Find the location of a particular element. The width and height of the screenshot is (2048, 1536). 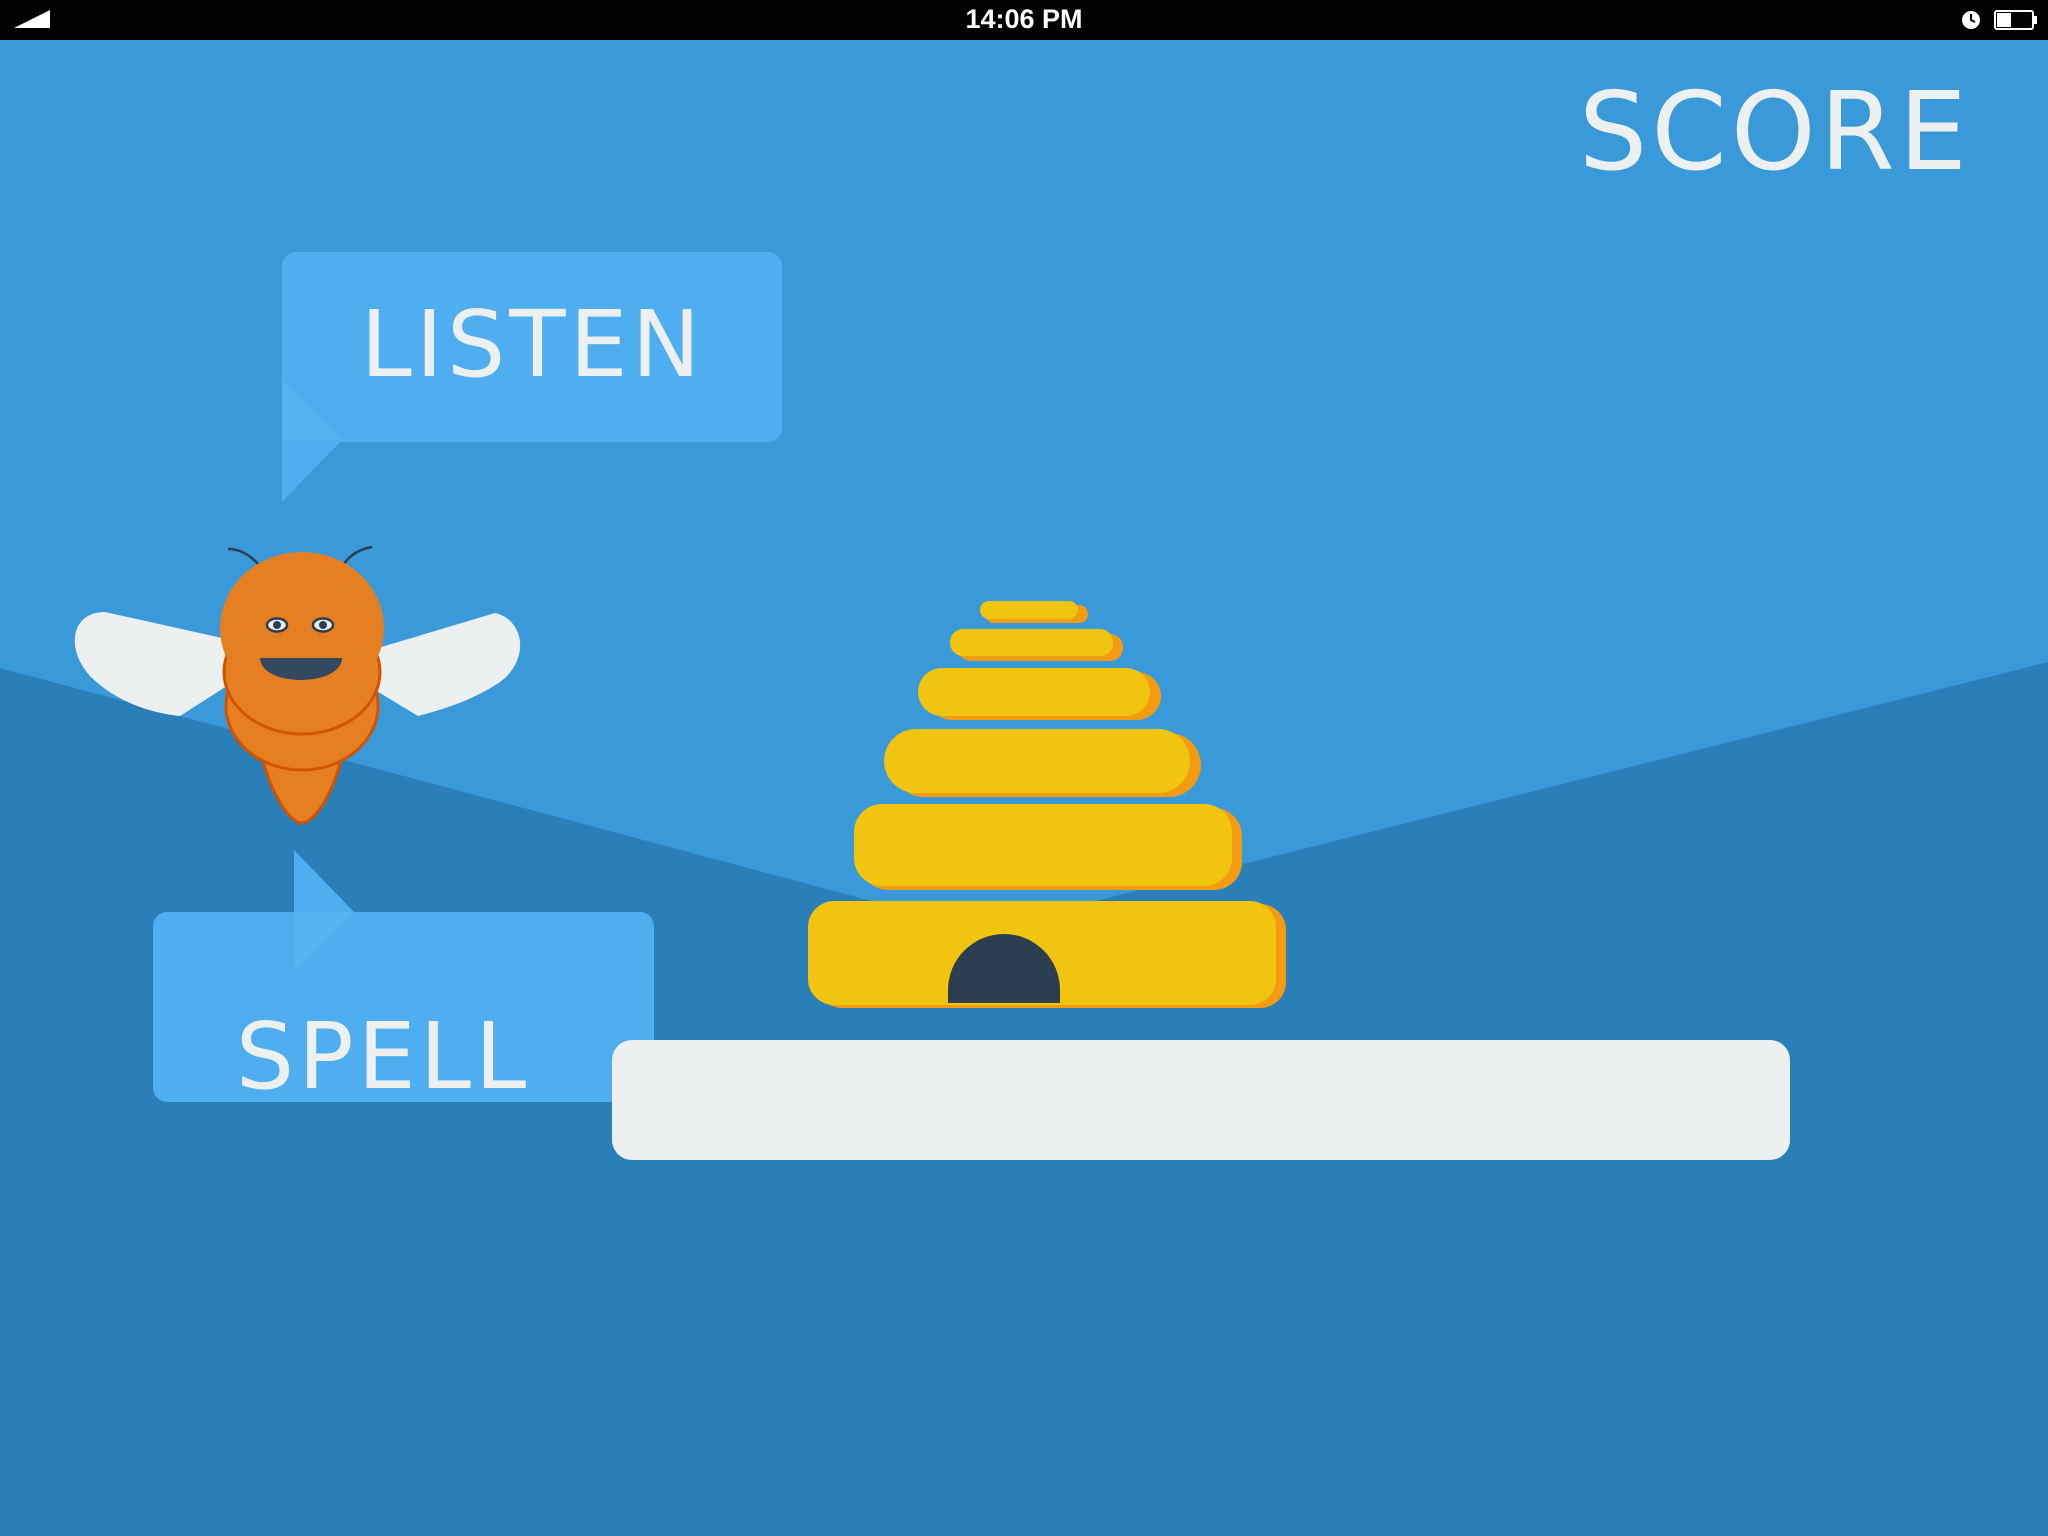

listen-button: LISTEN is located at coordinates (532, 377).